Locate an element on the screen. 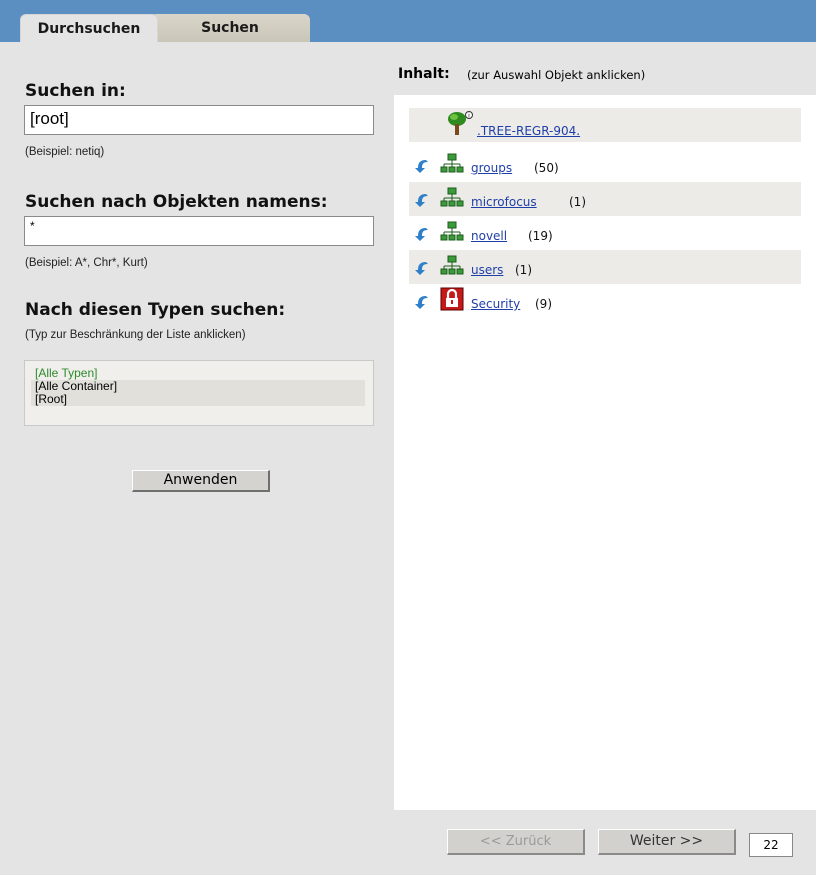 The image size is (816, 875). prev-button: << Zurück is located at coordinates (516, 842).